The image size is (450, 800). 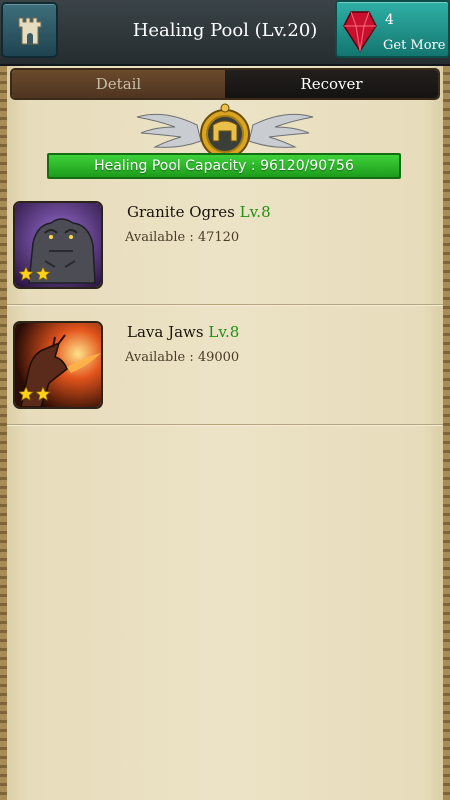 I want to click on gem-count: 4, so click(x=389, y=20).